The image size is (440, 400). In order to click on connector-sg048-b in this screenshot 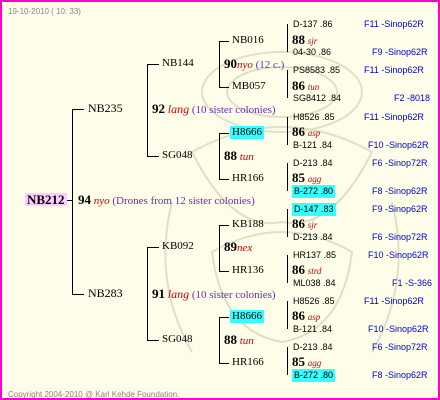, I will do `click(153, 340)`.